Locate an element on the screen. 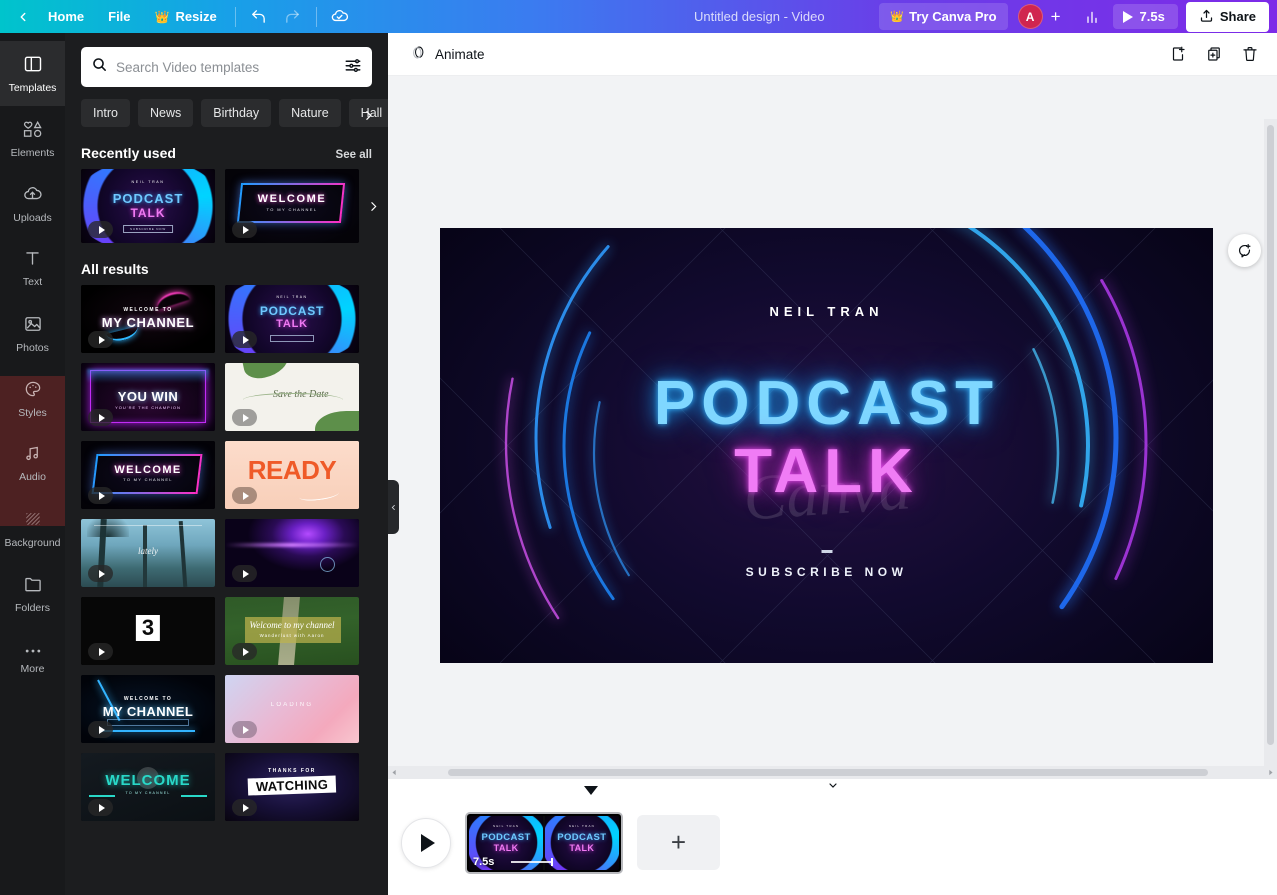 The height and width of the screenshot is (895, 1277). see-all-link: See all is located at coordinates (354, 155).